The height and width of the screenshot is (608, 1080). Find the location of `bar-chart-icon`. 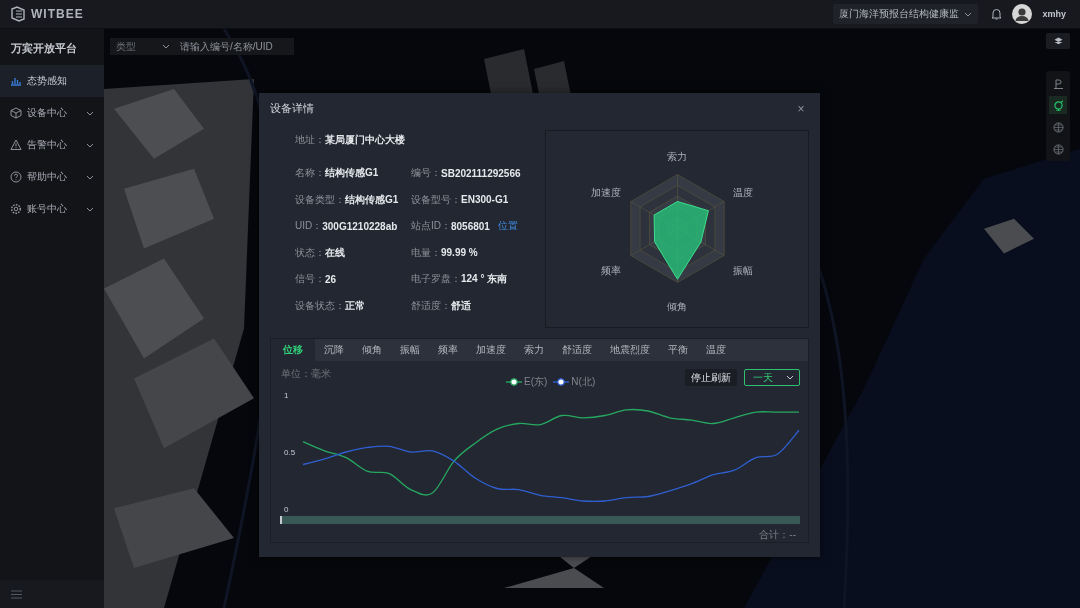

bar-chart-icon is located at coordinates (16, 81).